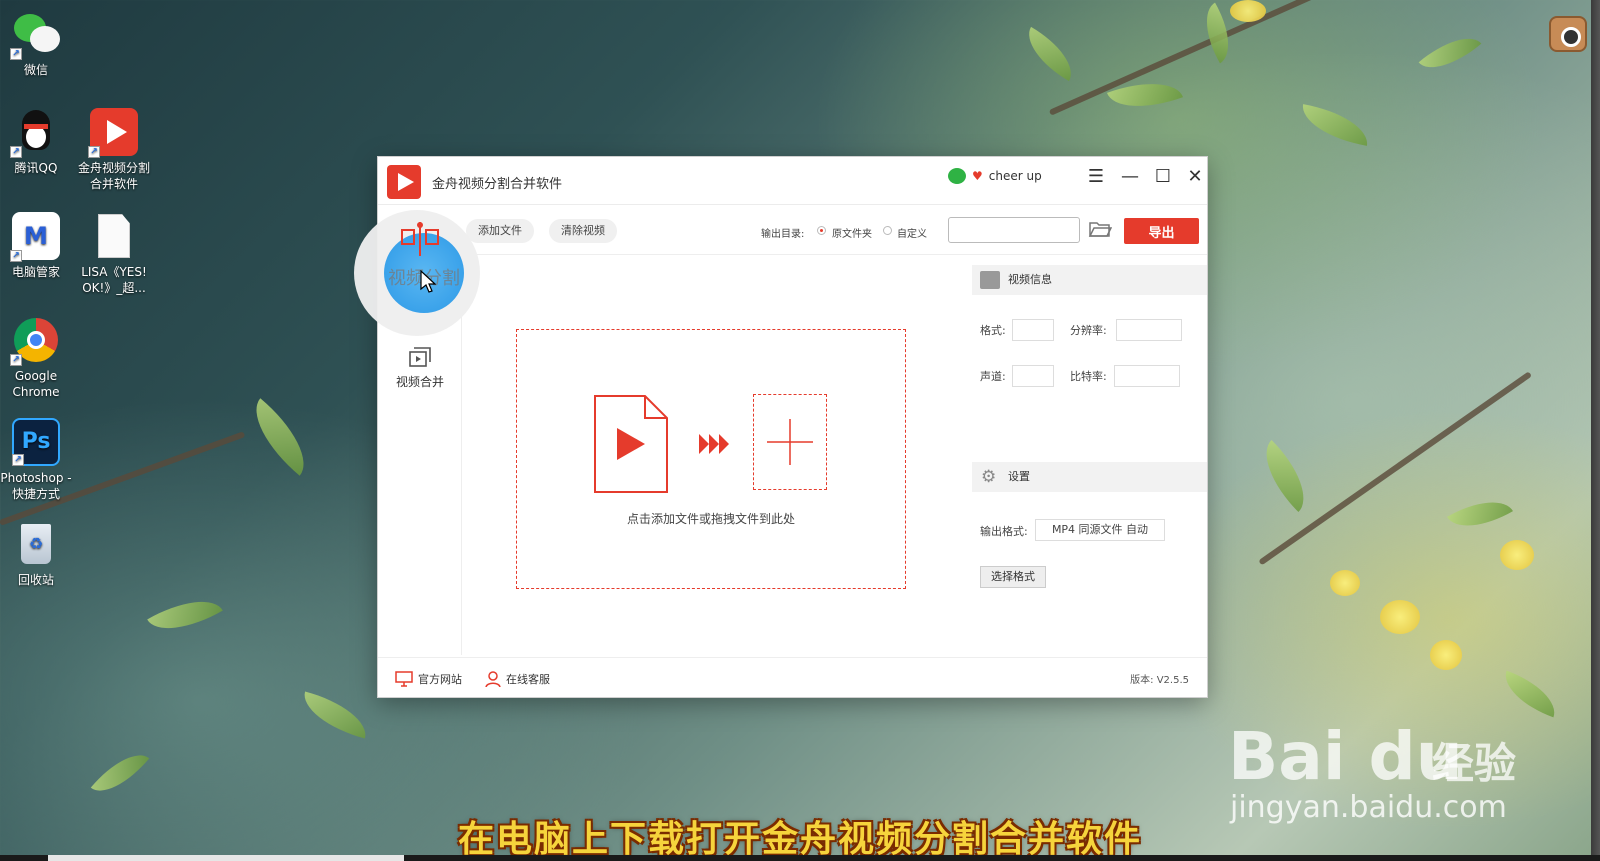 The width and height of the screenshot is (1600, 861). I want to click on menu-icon: ☰, so click(1096, 176).